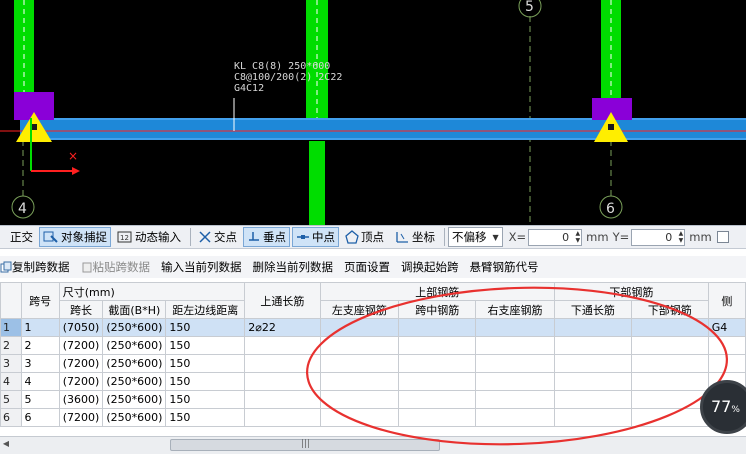 The height and width of the screenshot is (454, 746). What do you see at coordinates (669, 309) in the screenshot?
I see `bottom-rebar-header: 下部钢筋` at bounding box center [669, 309].